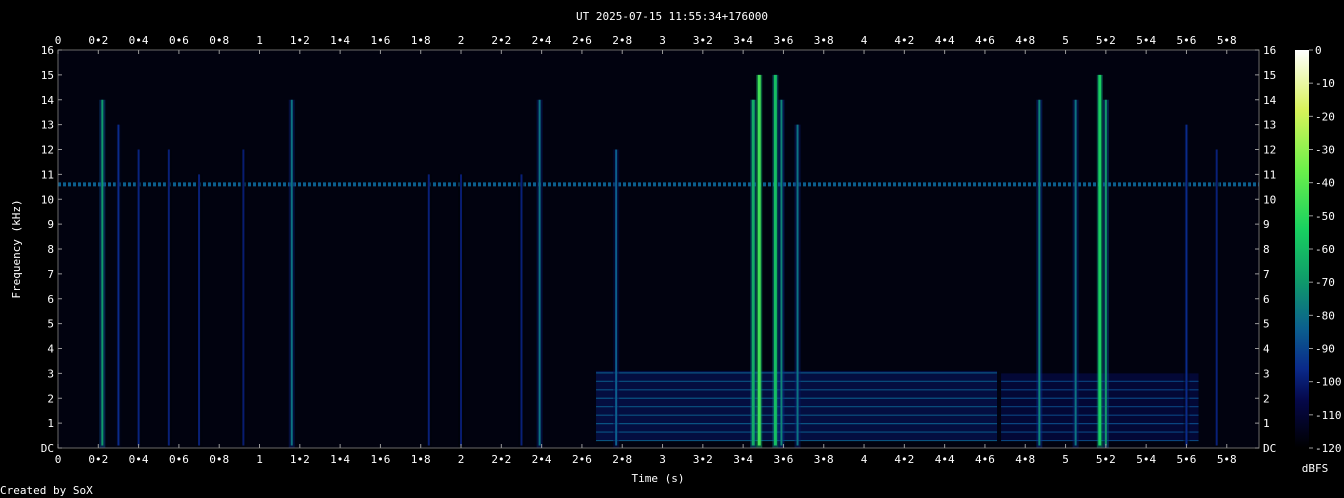 The image size is (1344, 498). I want to click on colorbar-tick-label: -10, so click(1325, 83).